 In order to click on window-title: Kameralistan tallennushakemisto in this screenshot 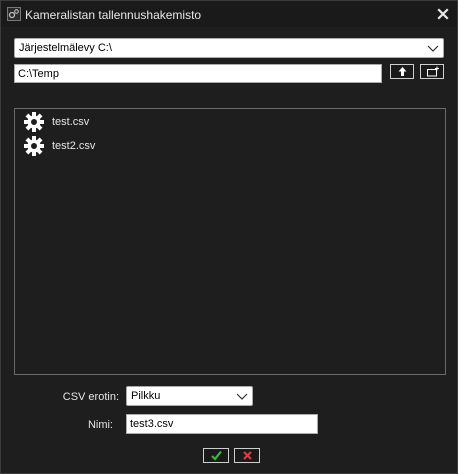, I will do `click(113, 15)`.